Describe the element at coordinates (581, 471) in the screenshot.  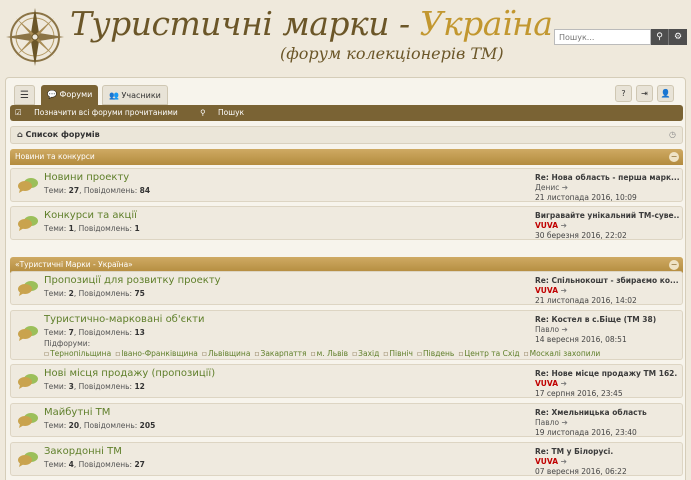
I see `last-post-date: 07 вересня 2016, 06:22` at that location.